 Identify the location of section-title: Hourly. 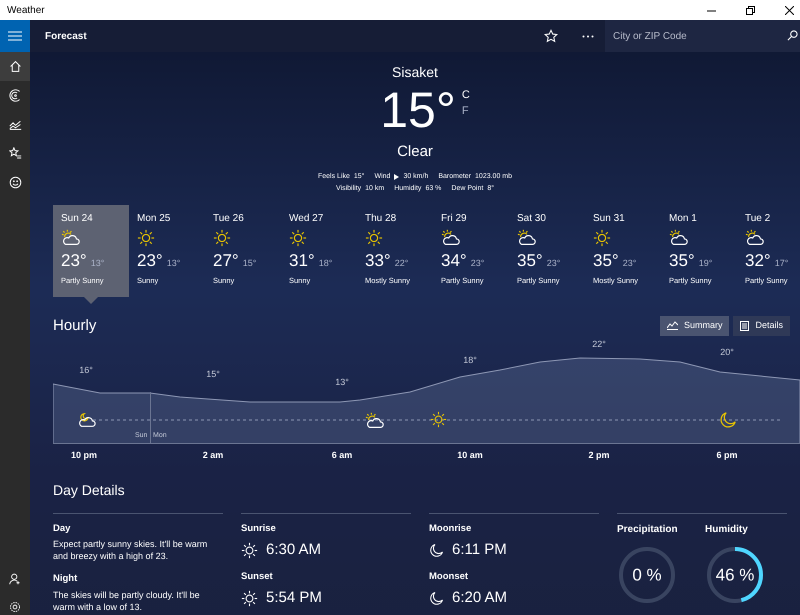
(74, 326).